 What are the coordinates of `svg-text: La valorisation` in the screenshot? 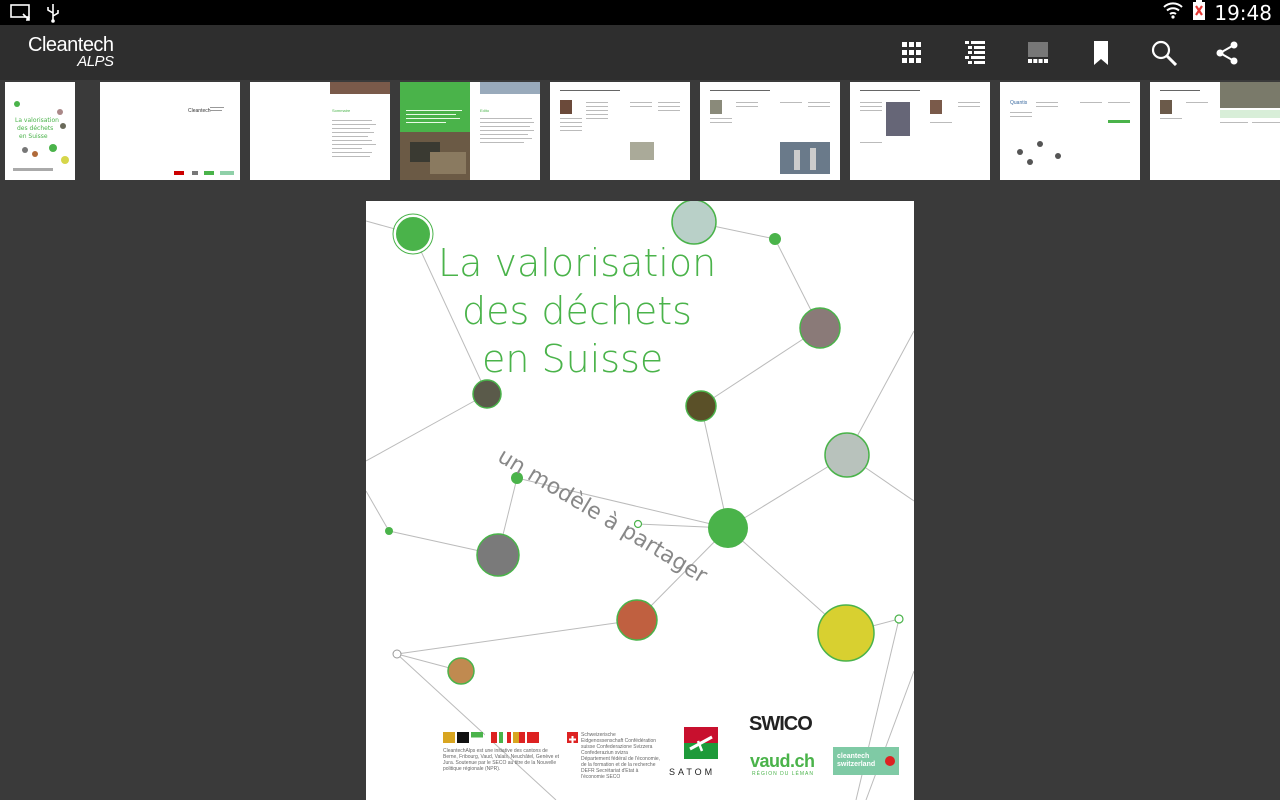 It's located at (37, 120).